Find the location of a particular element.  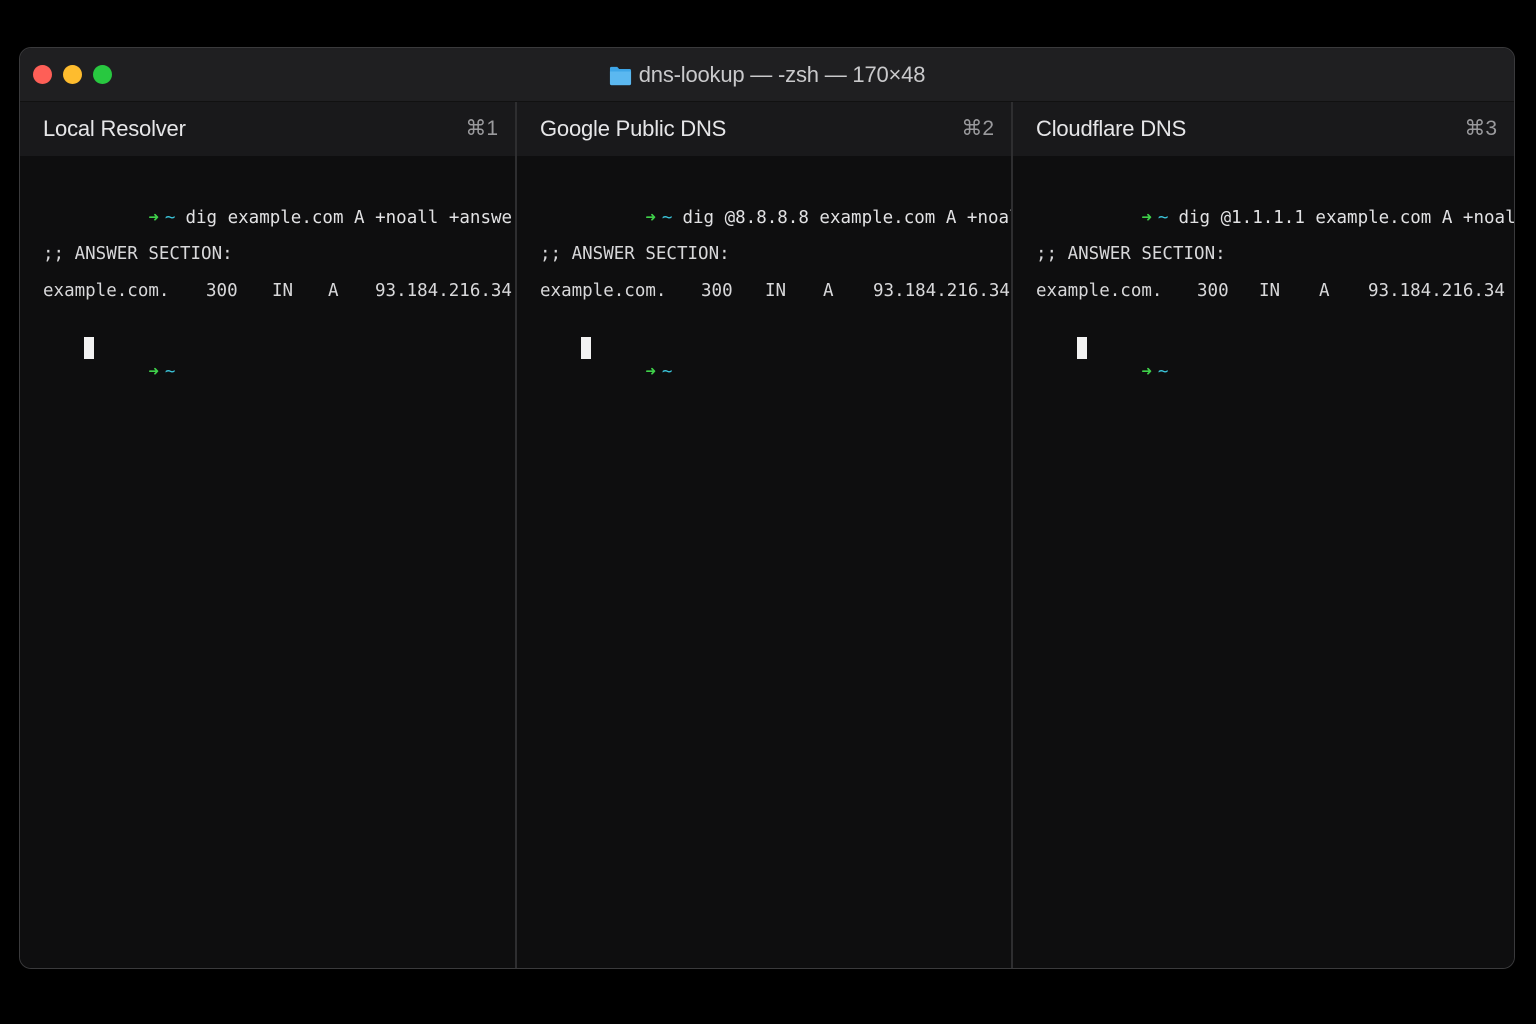

title-bar: dns-lookup — -zsh — 170×48 is located at coordinates (767, 75).